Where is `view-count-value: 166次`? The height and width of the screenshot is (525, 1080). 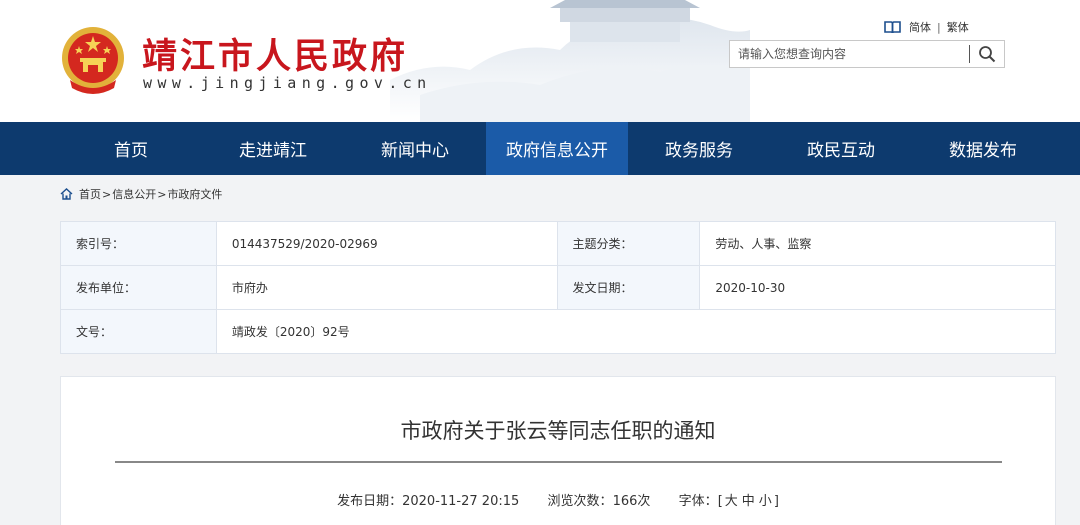
view-count-value: 166次 is located at coordinates (631, 501).